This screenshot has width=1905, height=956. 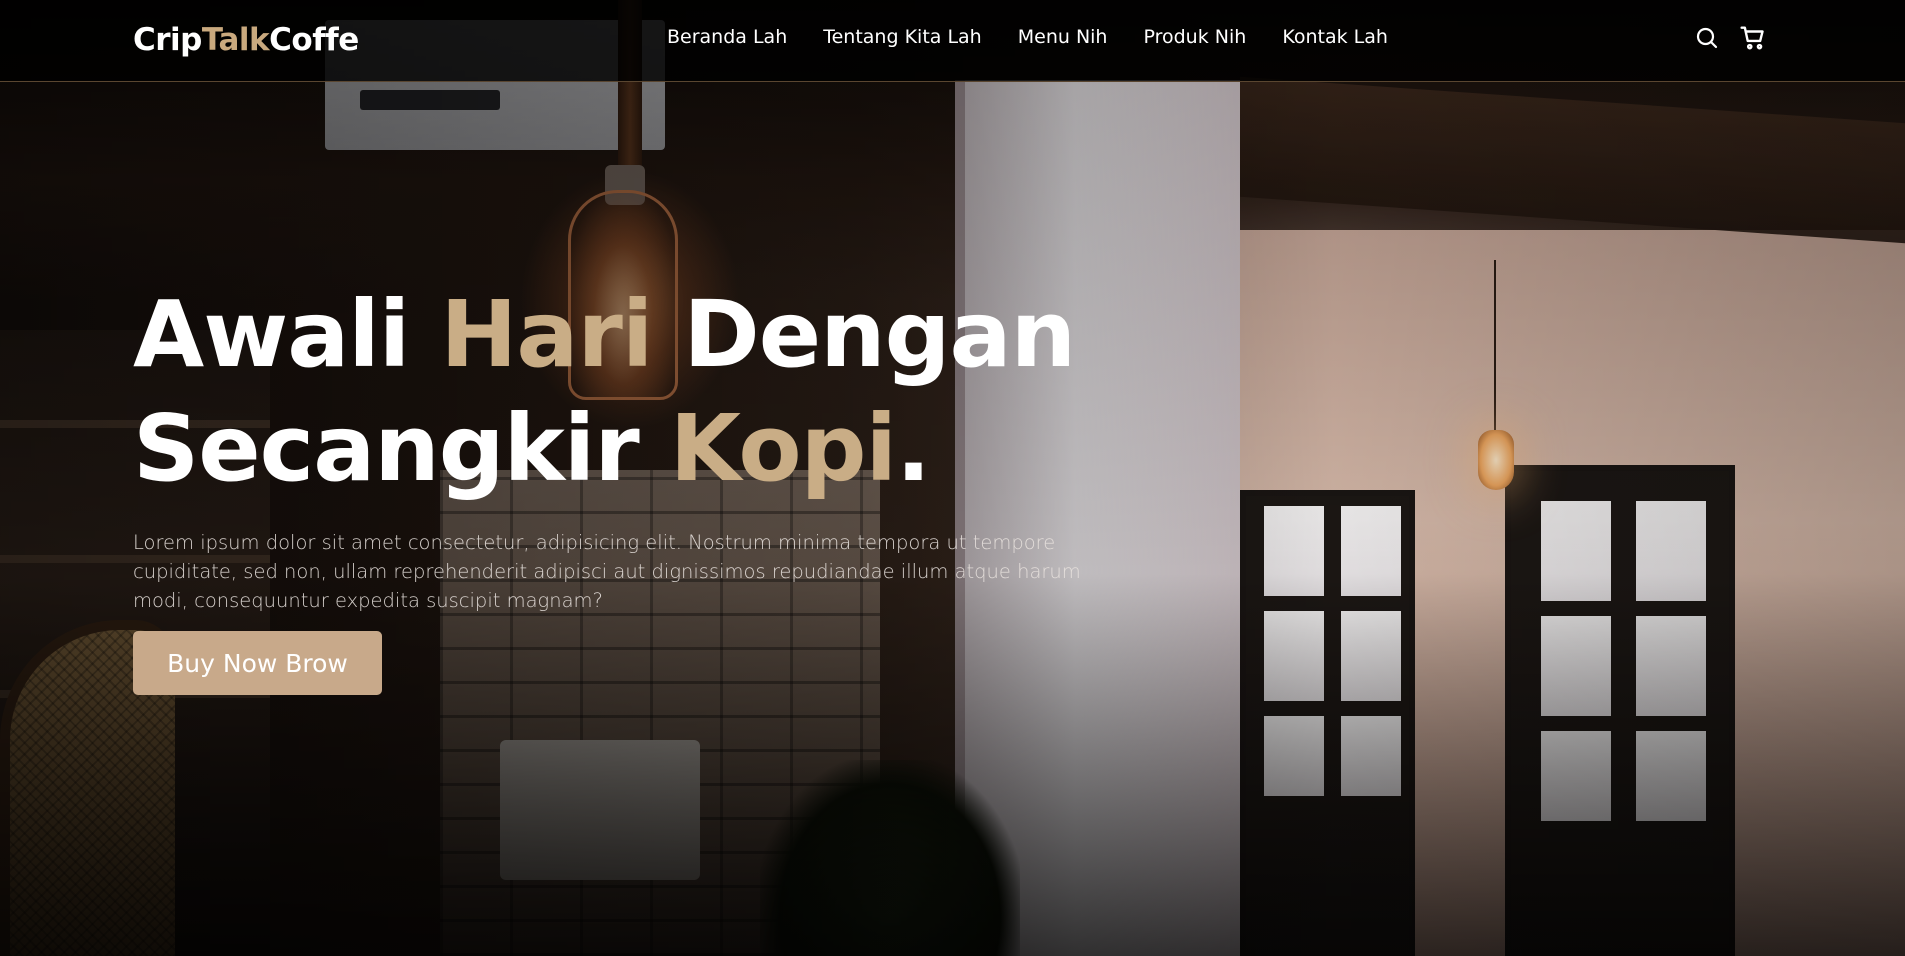 I want to click on logo: CripTalkCoffe, so click(x=246, y=40).